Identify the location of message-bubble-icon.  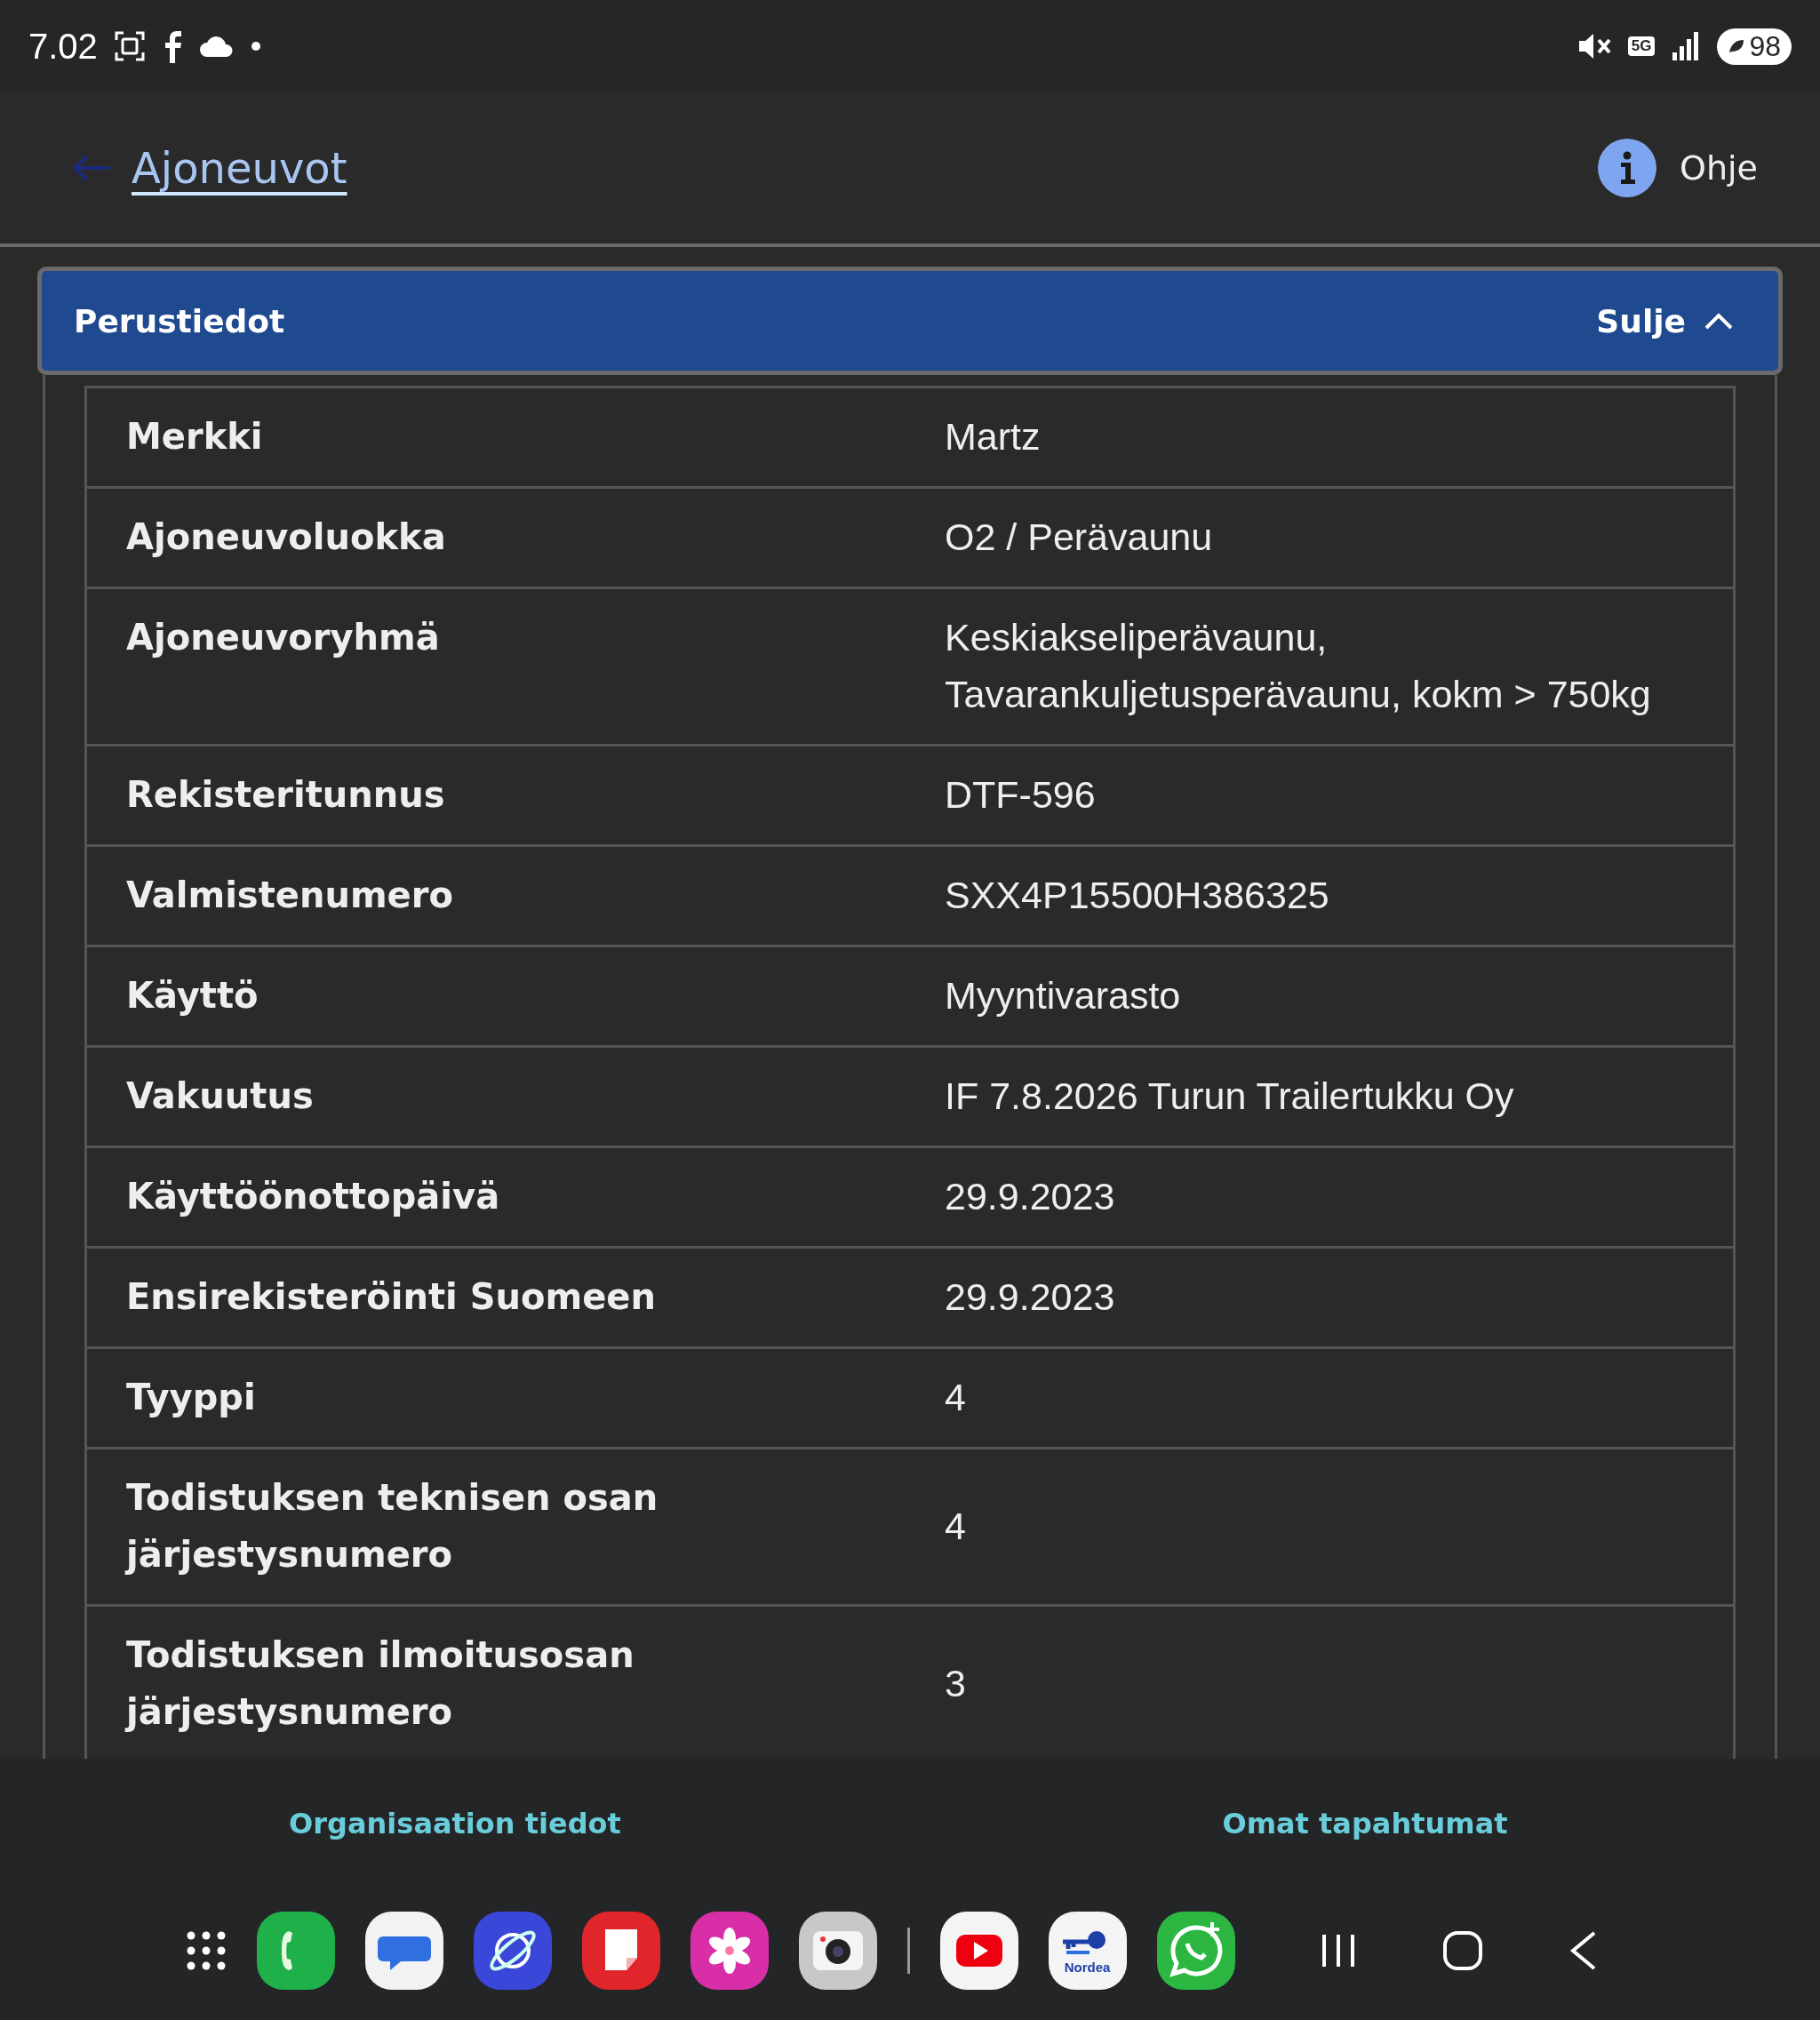
(403, 1951).